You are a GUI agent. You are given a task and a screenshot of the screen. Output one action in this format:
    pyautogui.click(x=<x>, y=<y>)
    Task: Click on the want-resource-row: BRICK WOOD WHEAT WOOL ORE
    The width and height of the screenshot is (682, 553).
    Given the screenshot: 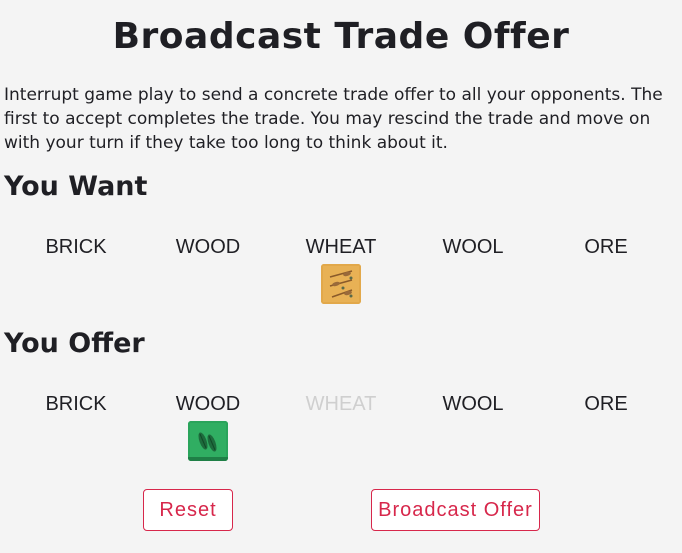 What is the action you would take?
    pyautogui.click(x=342, y=275)
    